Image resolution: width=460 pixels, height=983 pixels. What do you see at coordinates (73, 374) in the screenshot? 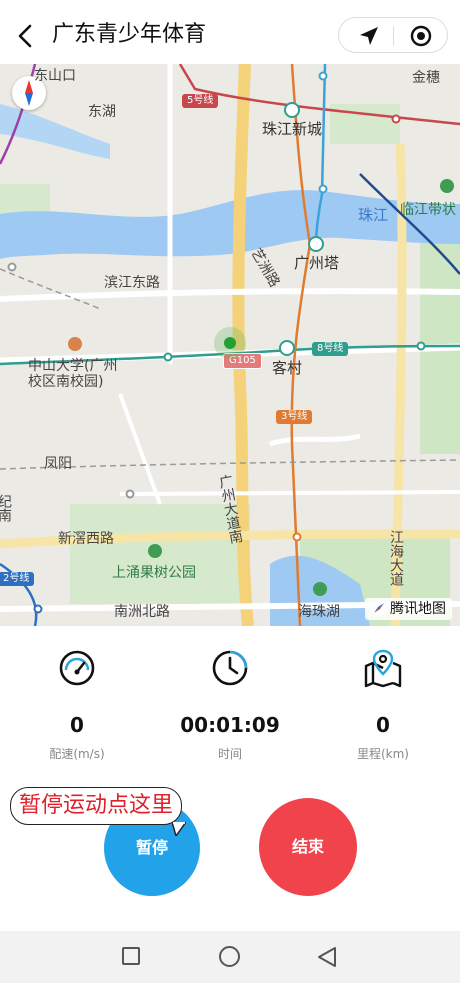
I see `map-label-zhongshan-university: 中山大学(广州 校区南校园)` at bounding box center [73, 374].